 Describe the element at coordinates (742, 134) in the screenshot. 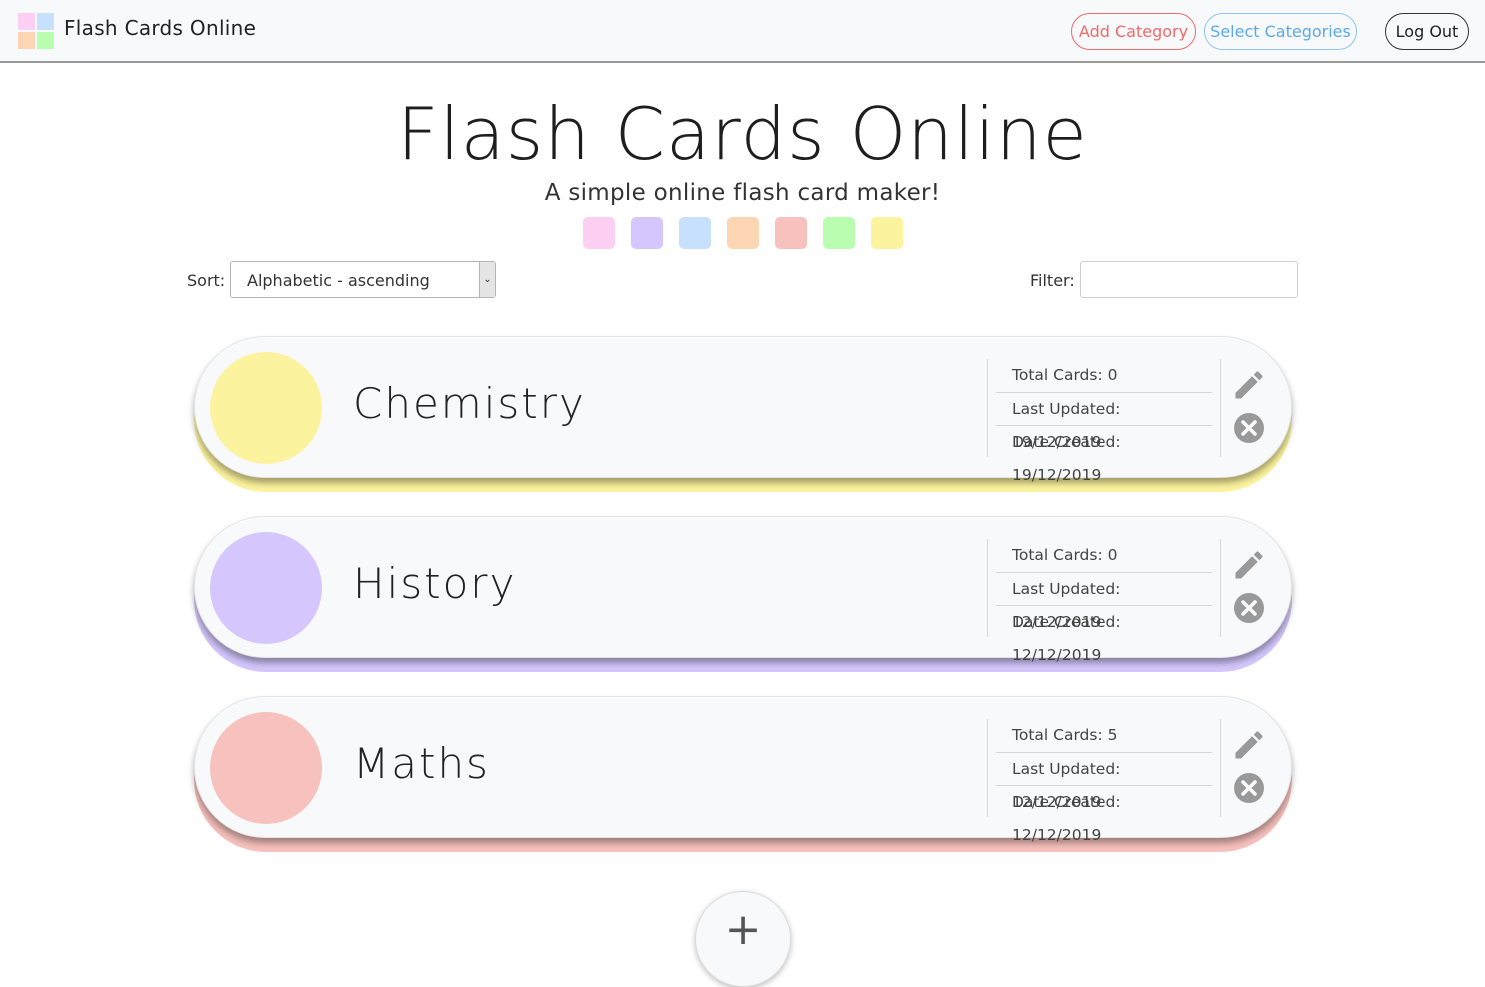

I see `page-title: Flash Cards Online` at that location.